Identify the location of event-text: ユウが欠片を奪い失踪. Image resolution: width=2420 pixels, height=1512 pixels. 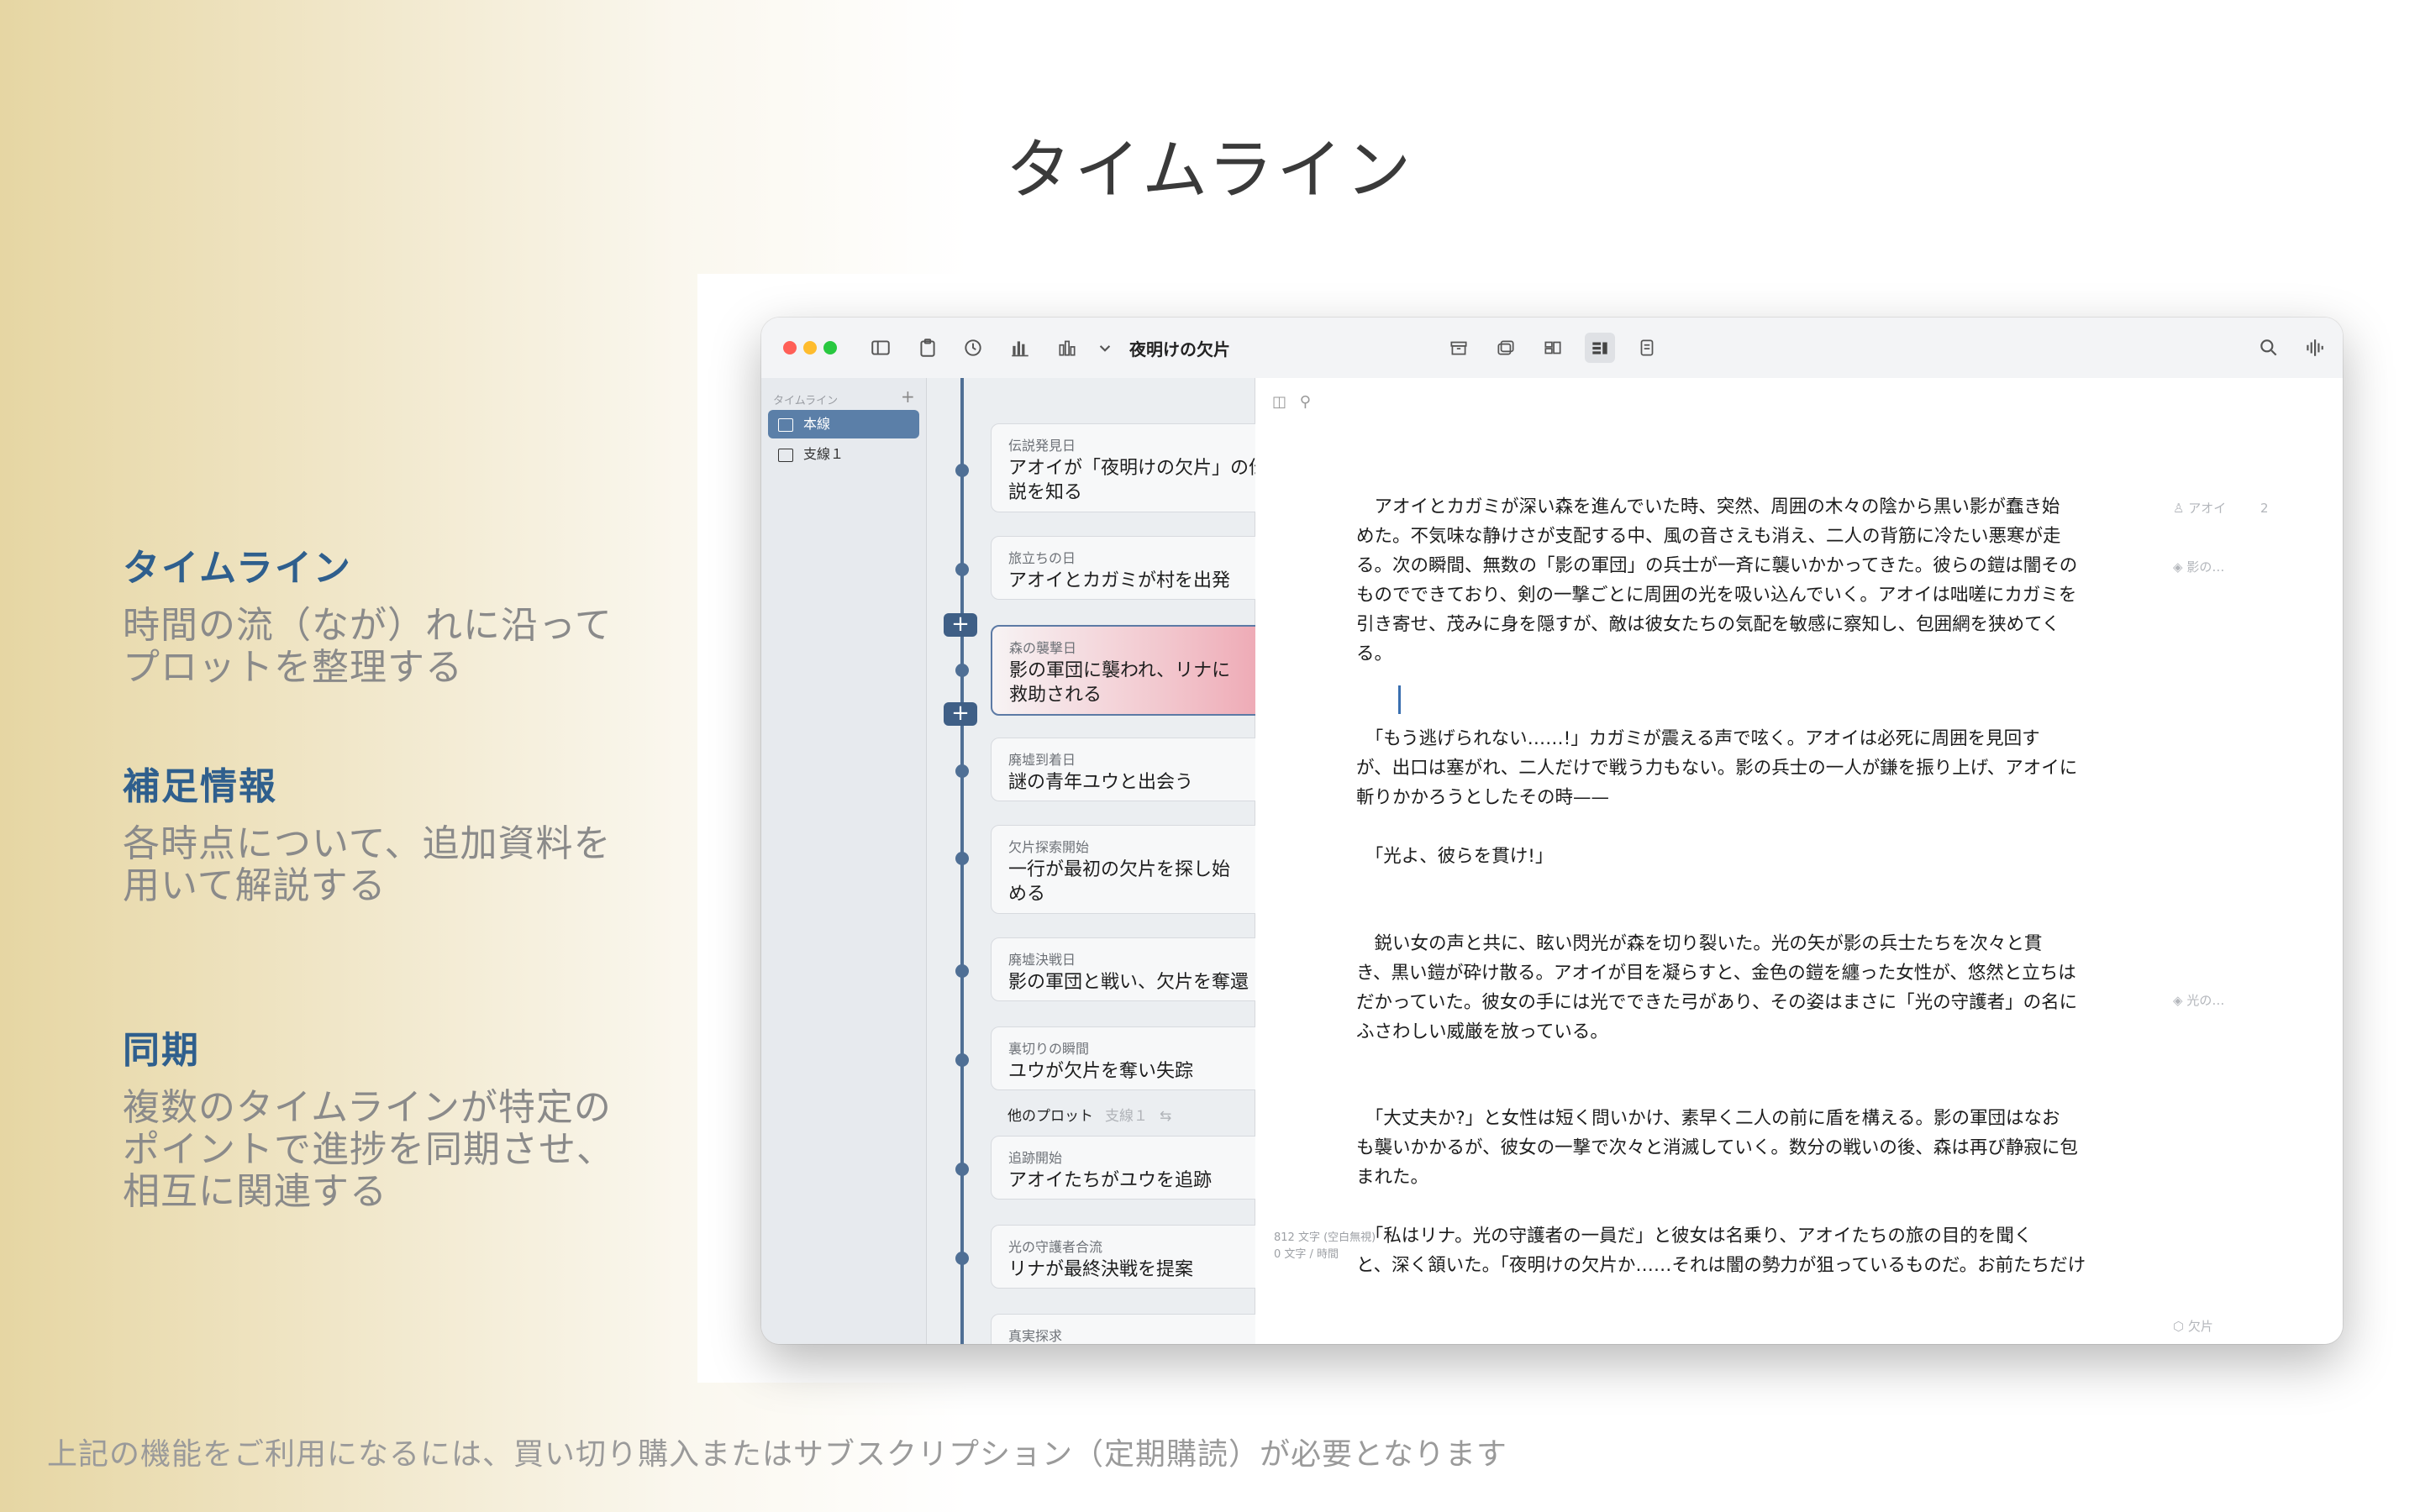
(1101, 1071).